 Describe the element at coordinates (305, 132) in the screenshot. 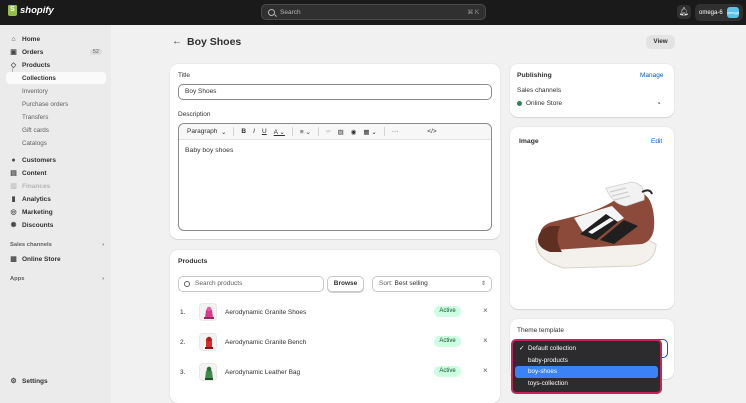

I see `align-icon: ≡ ⌄` at that location.